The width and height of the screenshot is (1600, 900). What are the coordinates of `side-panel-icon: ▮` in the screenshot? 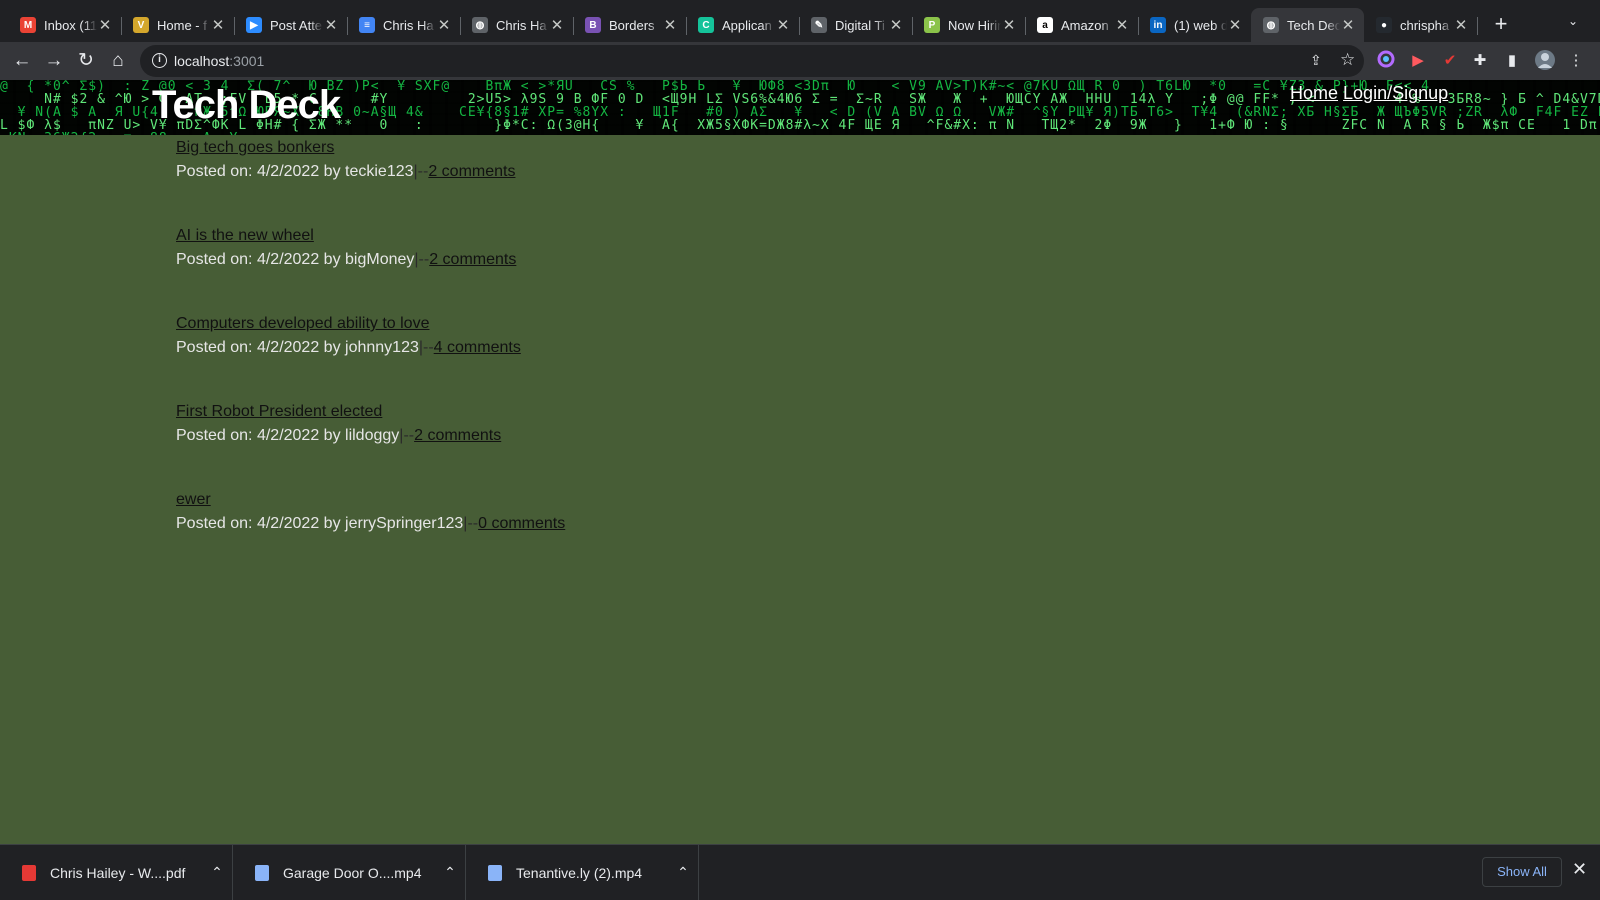 It's located at (1512, 61).